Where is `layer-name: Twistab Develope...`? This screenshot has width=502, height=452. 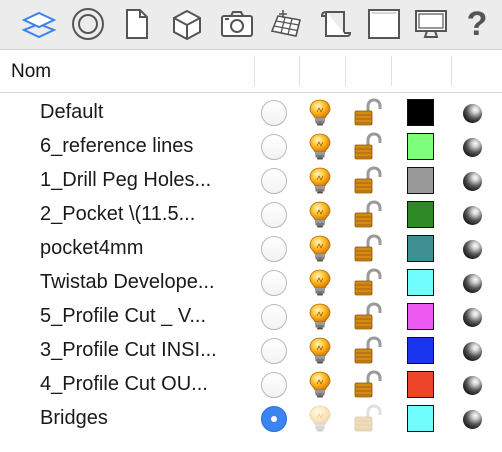 layer-name: Twistab Develope... is located at coordinates (127, 282).